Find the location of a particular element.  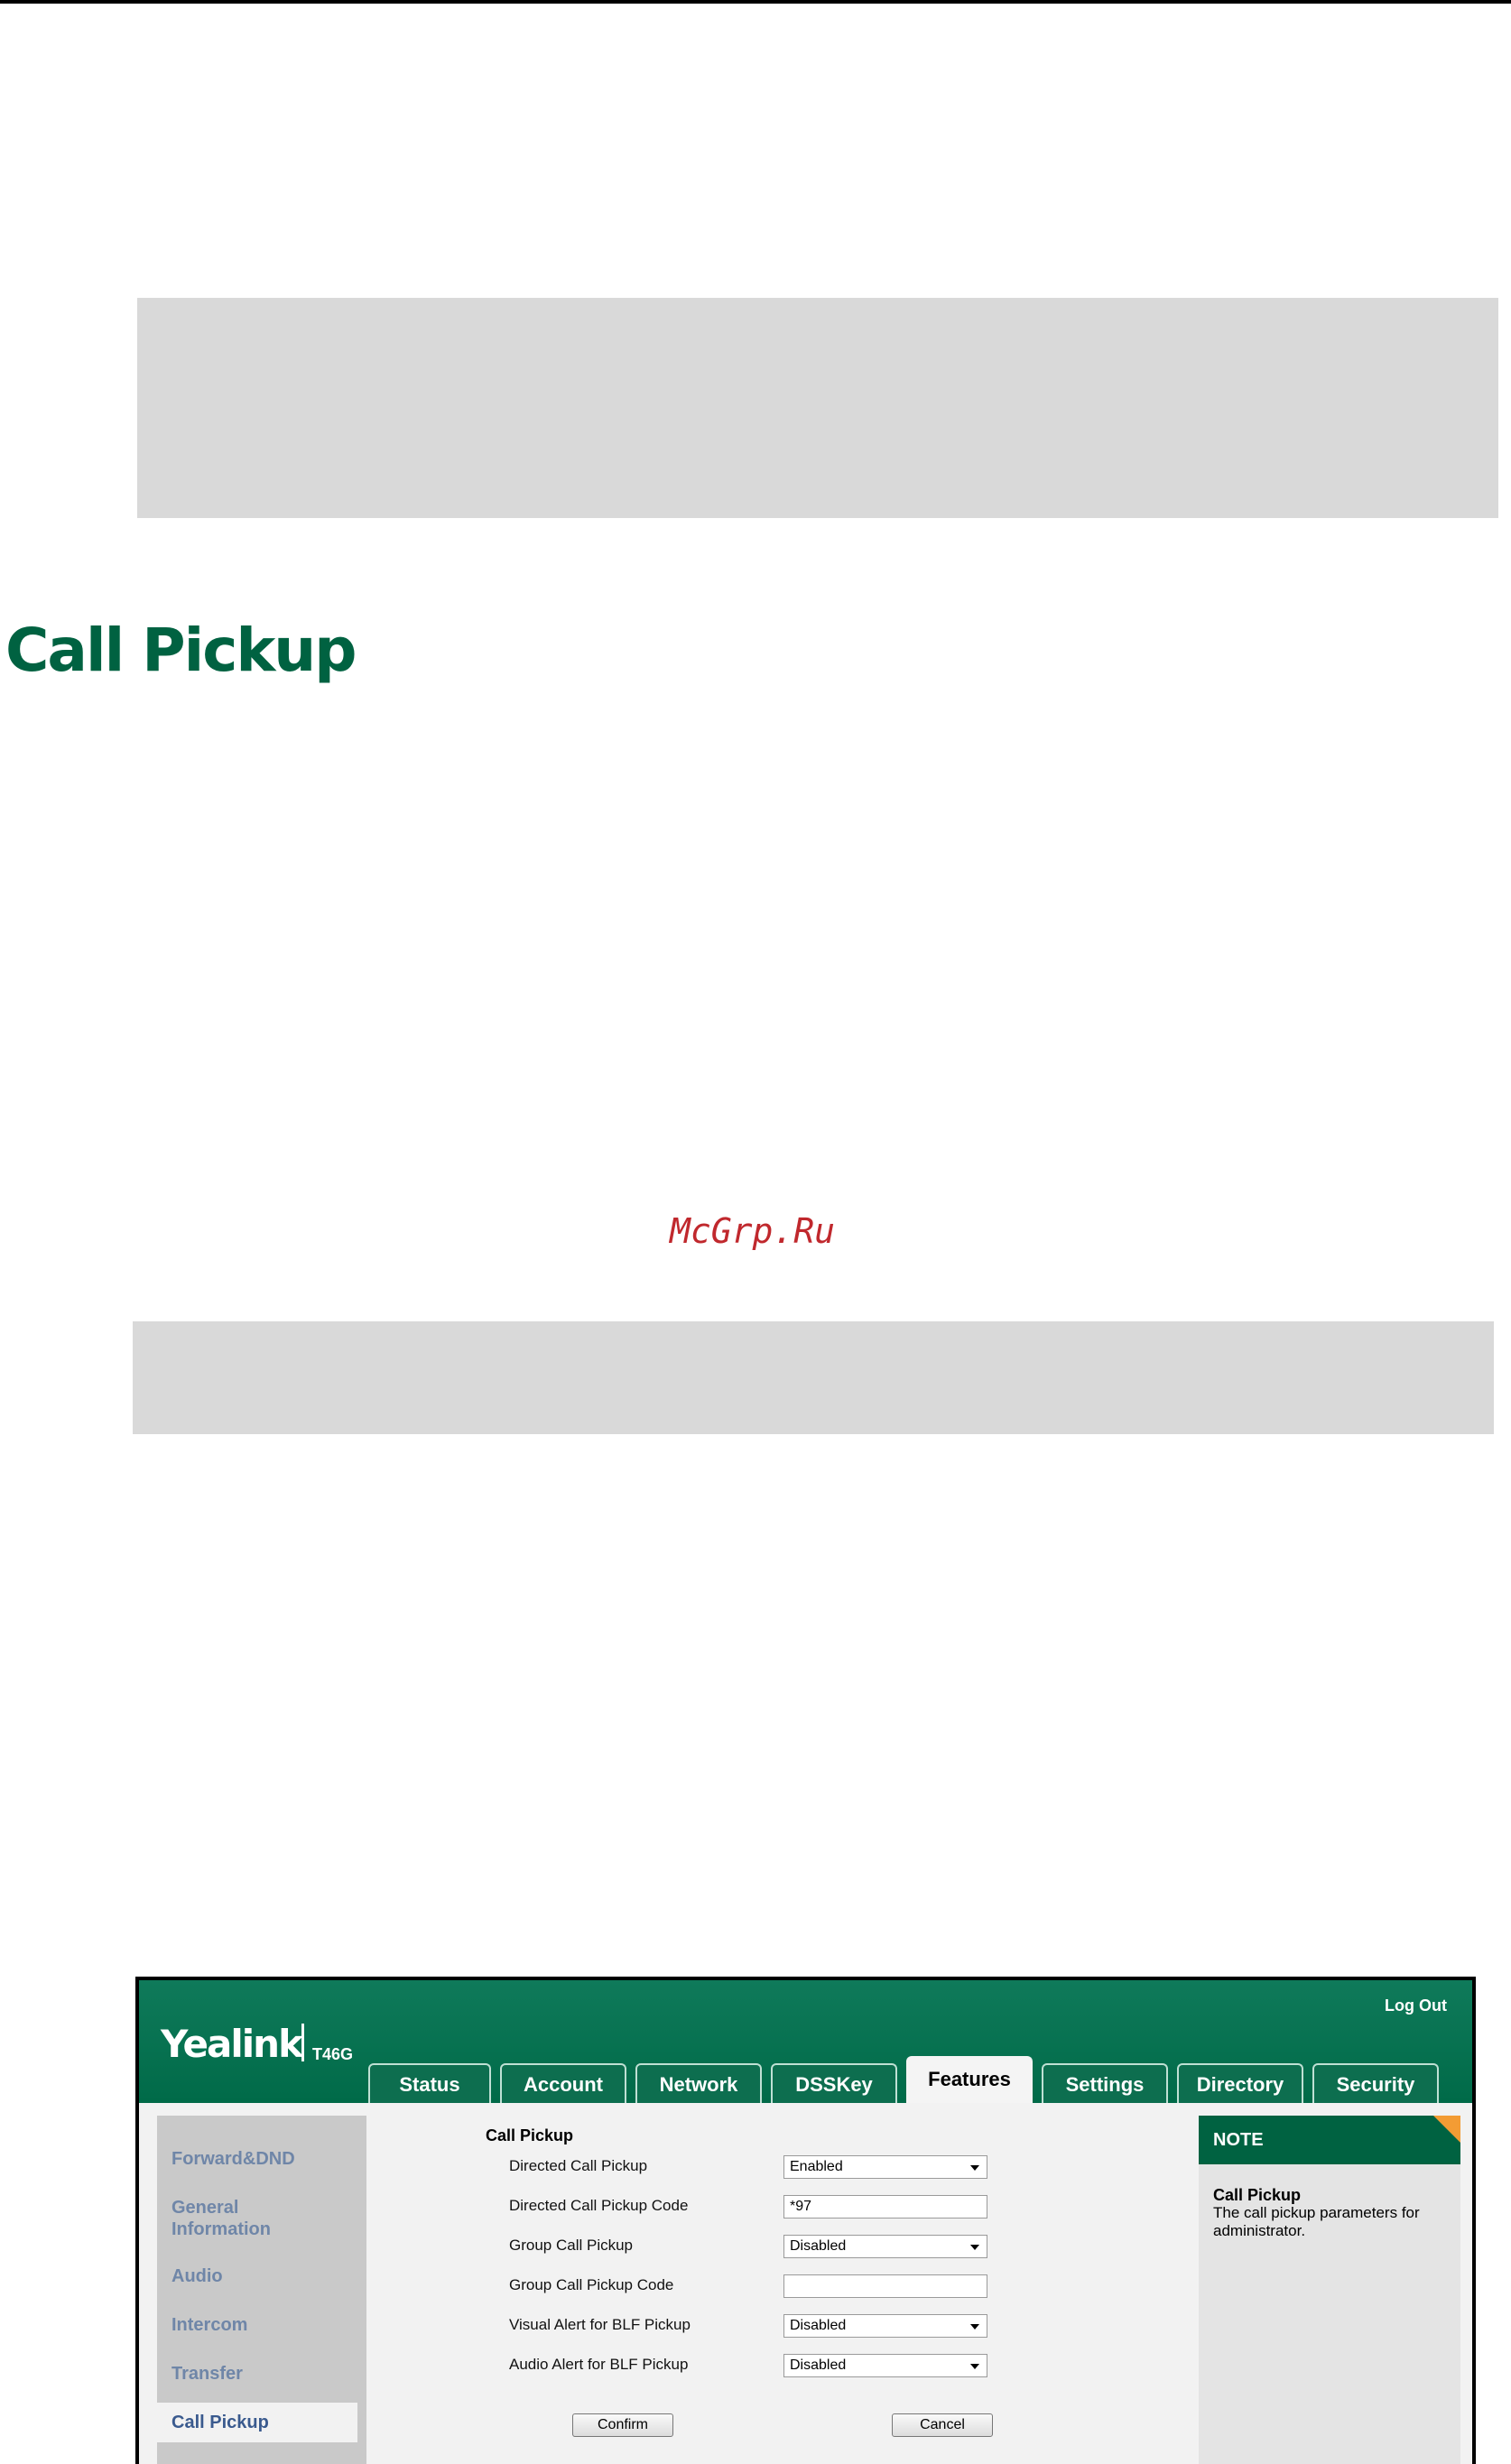

sidebar-item-call-pickup: Call Pickup is located at coordinates (257, 2422).